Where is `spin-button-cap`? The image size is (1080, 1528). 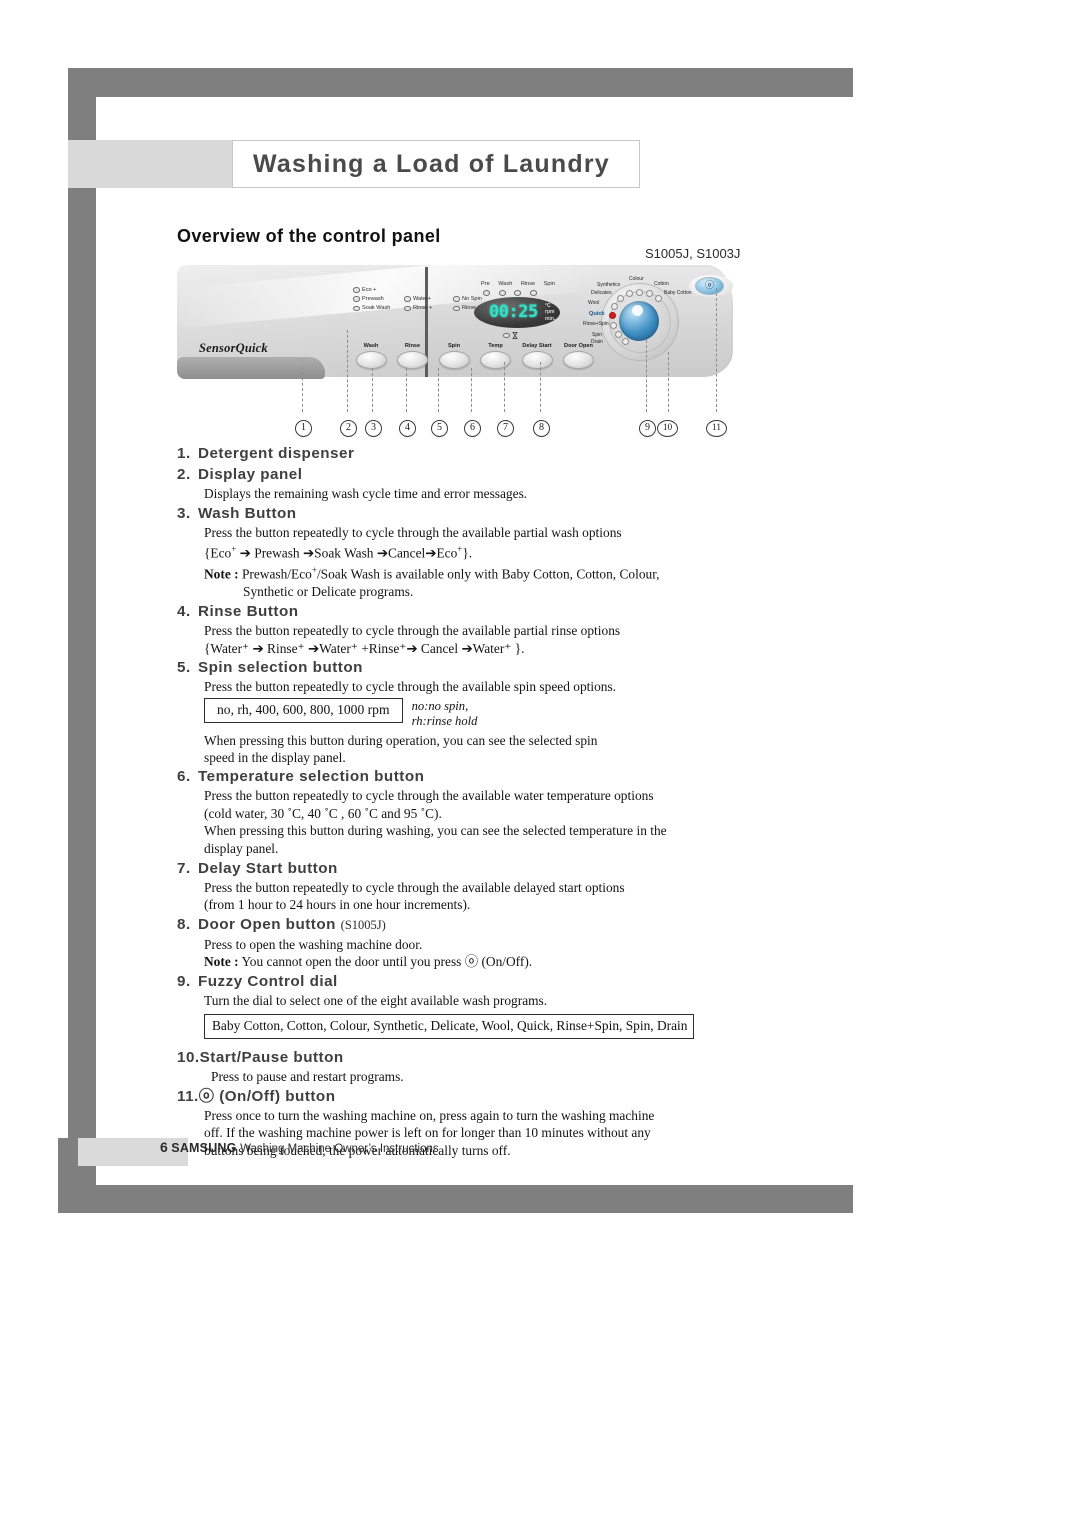
spin-button-cap is located at coordinates (454, 359).